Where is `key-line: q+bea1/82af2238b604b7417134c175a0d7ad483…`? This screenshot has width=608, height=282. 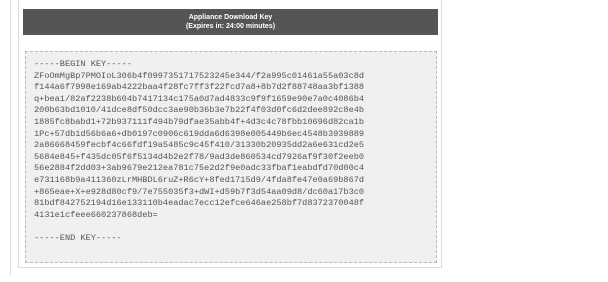 key-line: q+bea1/82af2238b604b7417134c175a0d7ad483… is located at coordinates (199, 98).